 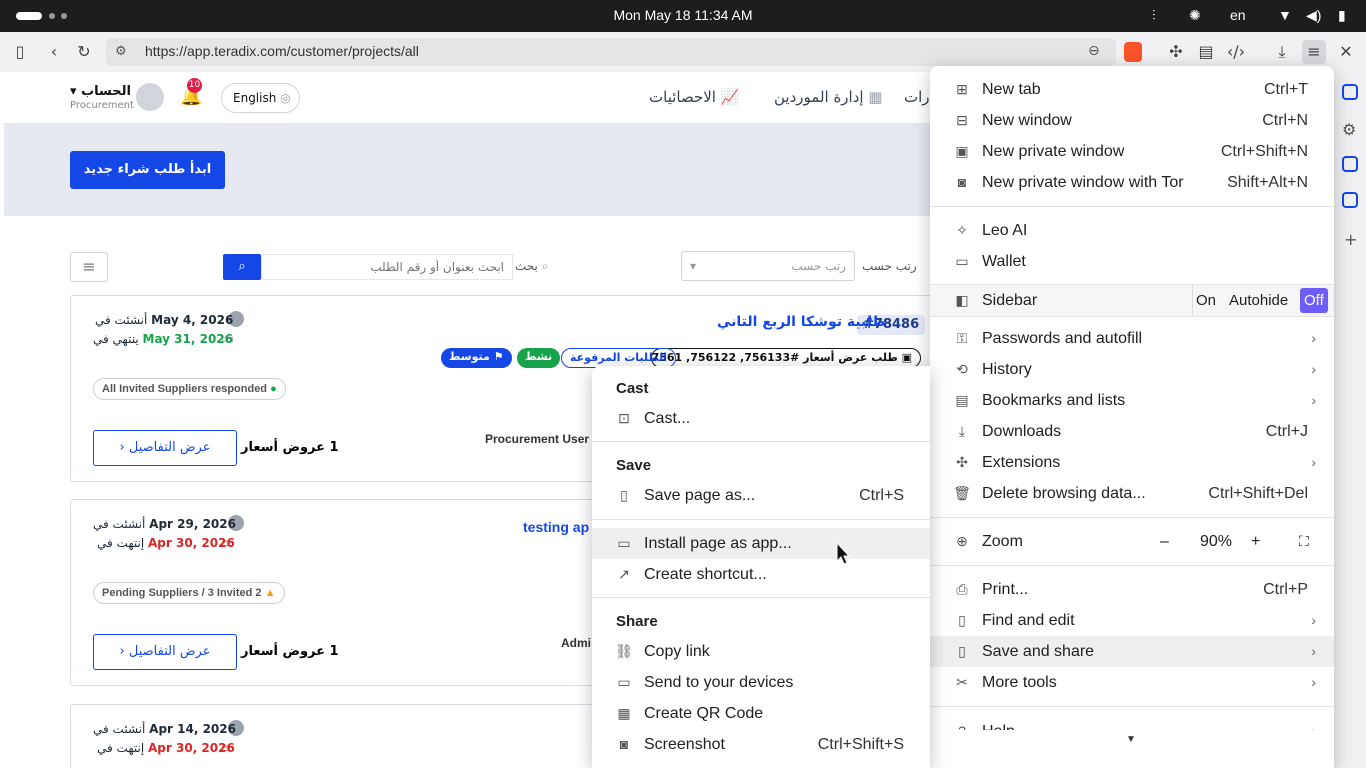 What do you see at coordinates (387, 267) in the screenshot?
I see `search-input` at bounding box center [387, 267].